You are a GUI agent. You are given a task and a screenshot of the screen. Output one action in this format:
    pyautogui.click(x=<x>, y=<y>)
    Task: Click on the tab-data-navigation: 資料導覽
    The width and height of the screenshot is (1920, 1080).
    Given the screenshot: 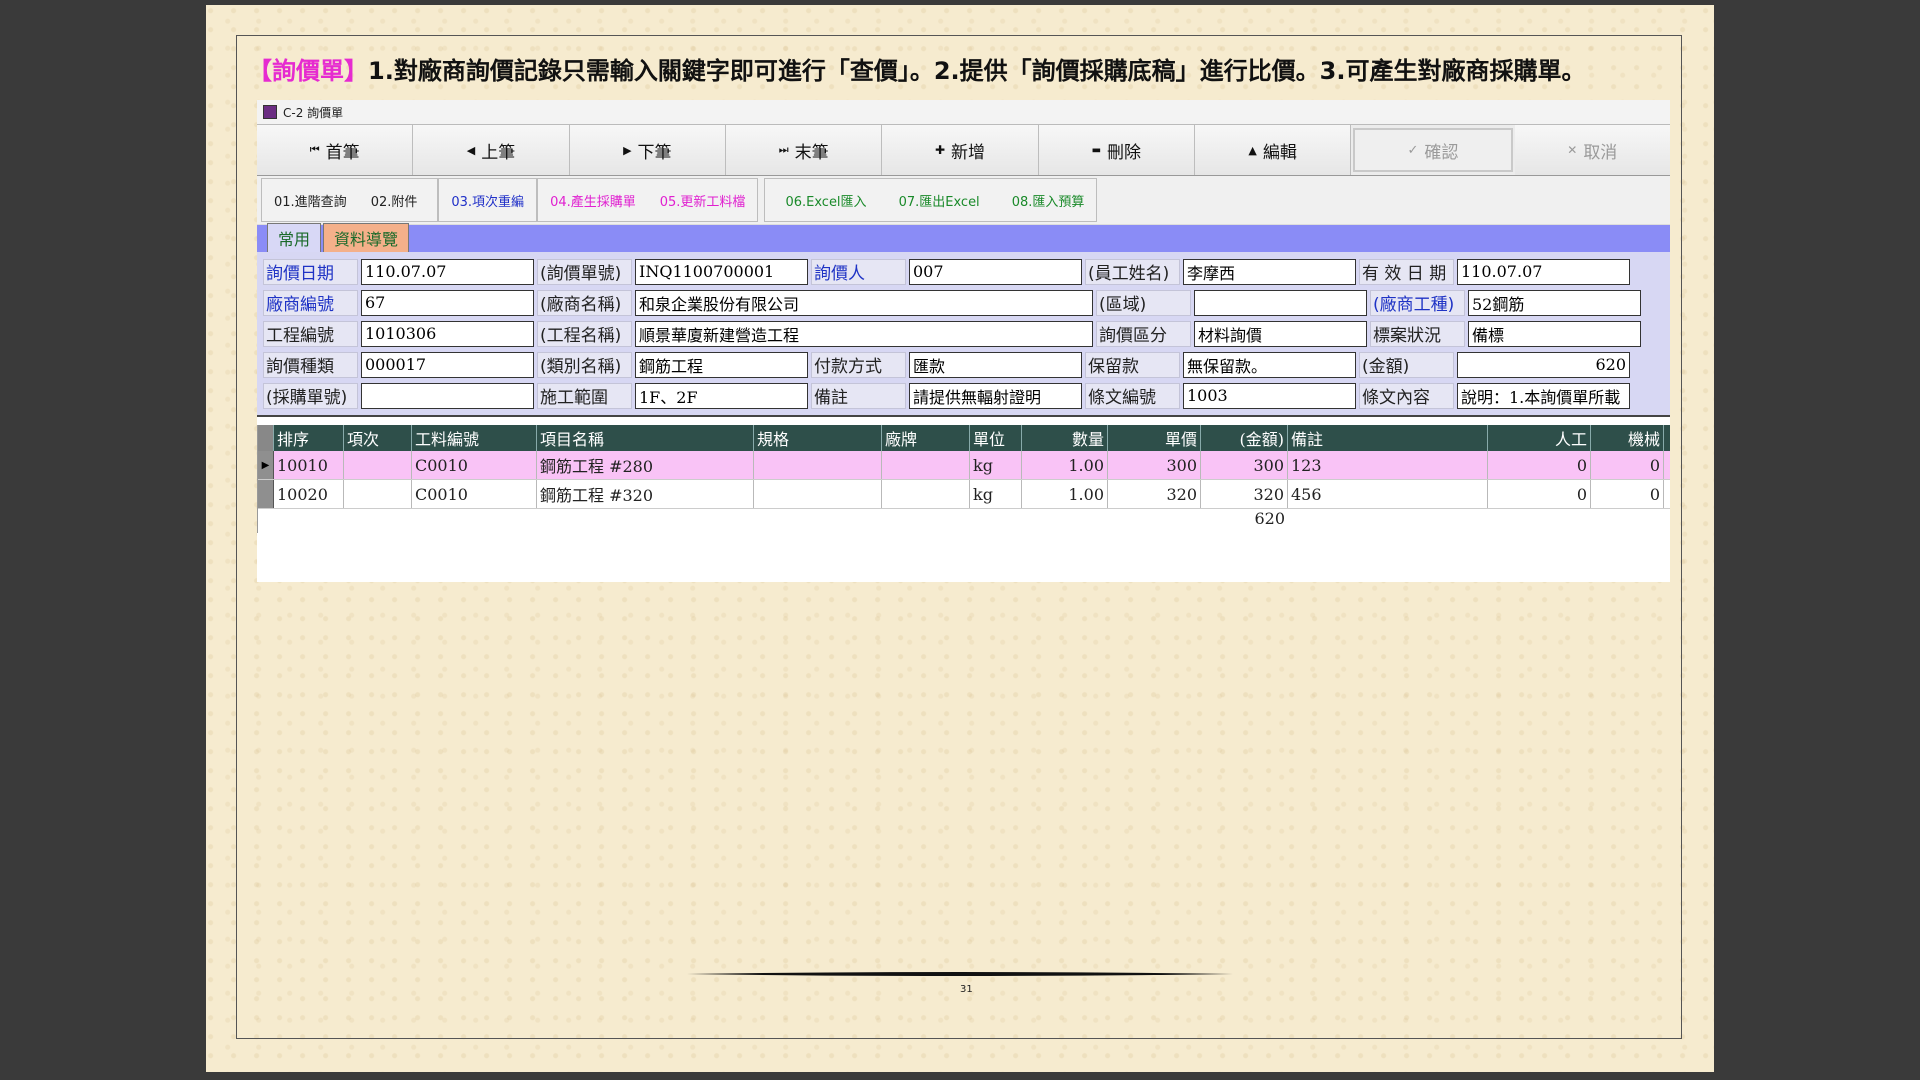 What is the action you would take?
    pyautogui.click(x=366, y=237)
    